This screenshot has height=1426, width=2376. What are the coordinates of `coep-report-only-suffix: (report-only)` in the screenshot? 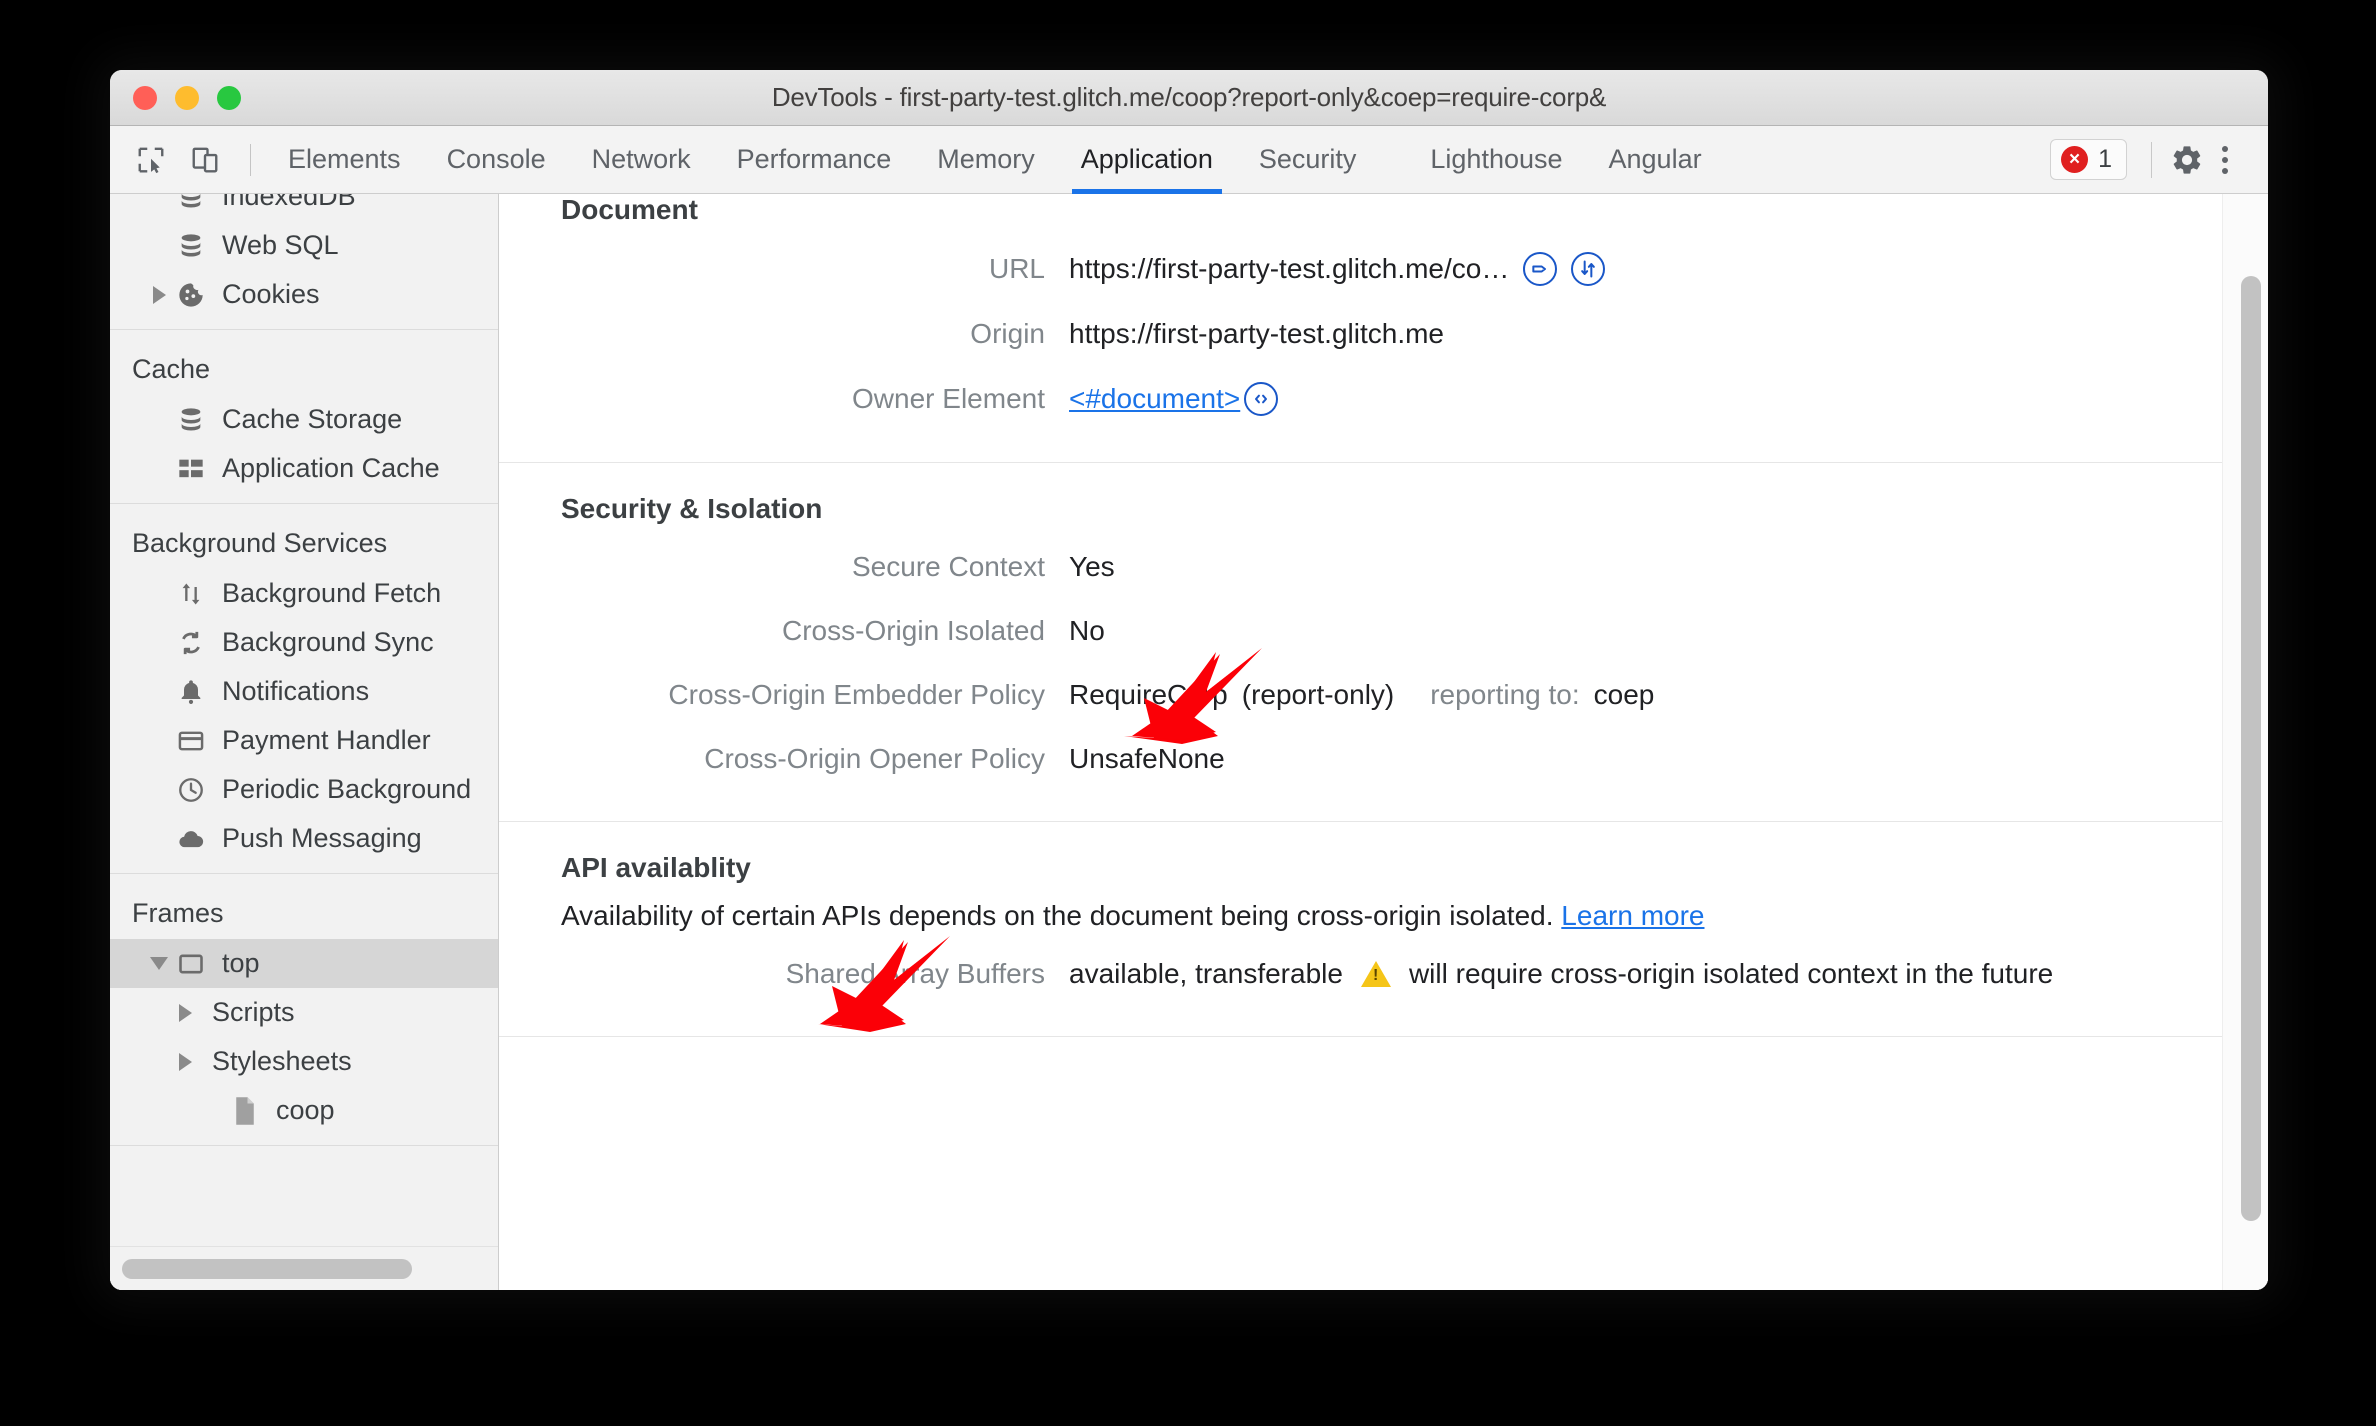 It's located at (1318, 694).